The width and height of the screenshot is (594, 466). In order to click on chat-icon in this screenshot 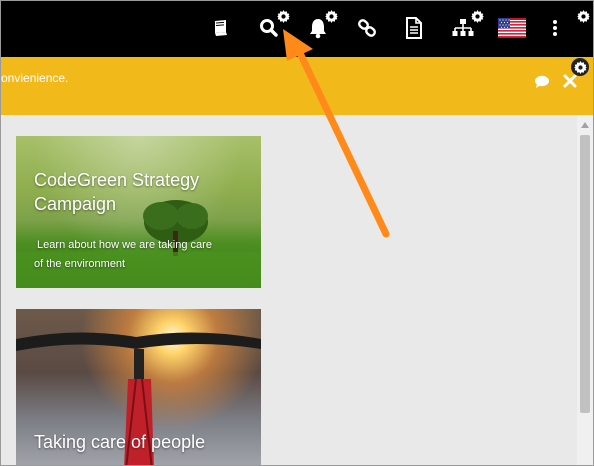, I will do `click(542, 84)`.